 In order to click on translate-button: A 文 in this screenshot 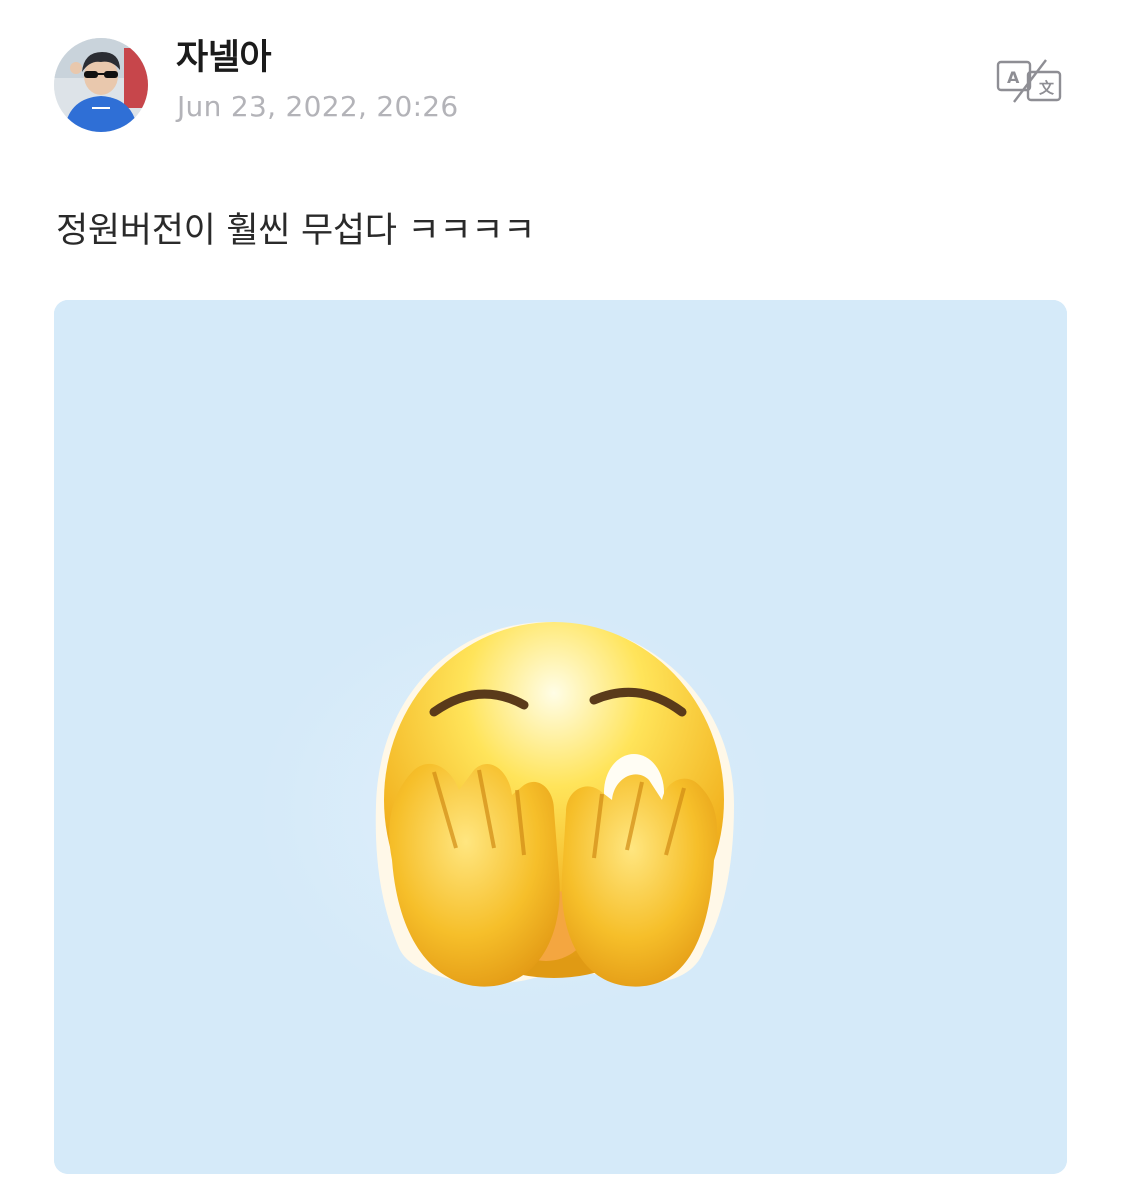, I will do `click(1029, 81)`.